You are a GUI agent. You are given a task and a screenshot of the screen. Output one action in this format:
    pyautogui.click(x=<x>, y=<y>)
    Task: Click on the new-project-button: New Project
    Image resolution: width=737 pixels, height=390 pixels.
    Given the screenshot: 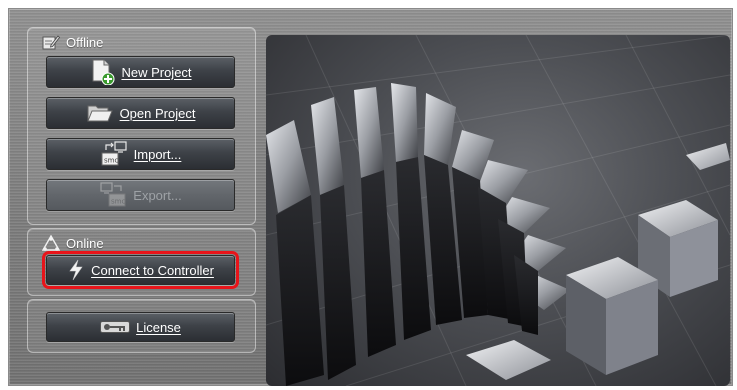 What is the action you would take?
    pyautogui.click(x=140, y=72)
    